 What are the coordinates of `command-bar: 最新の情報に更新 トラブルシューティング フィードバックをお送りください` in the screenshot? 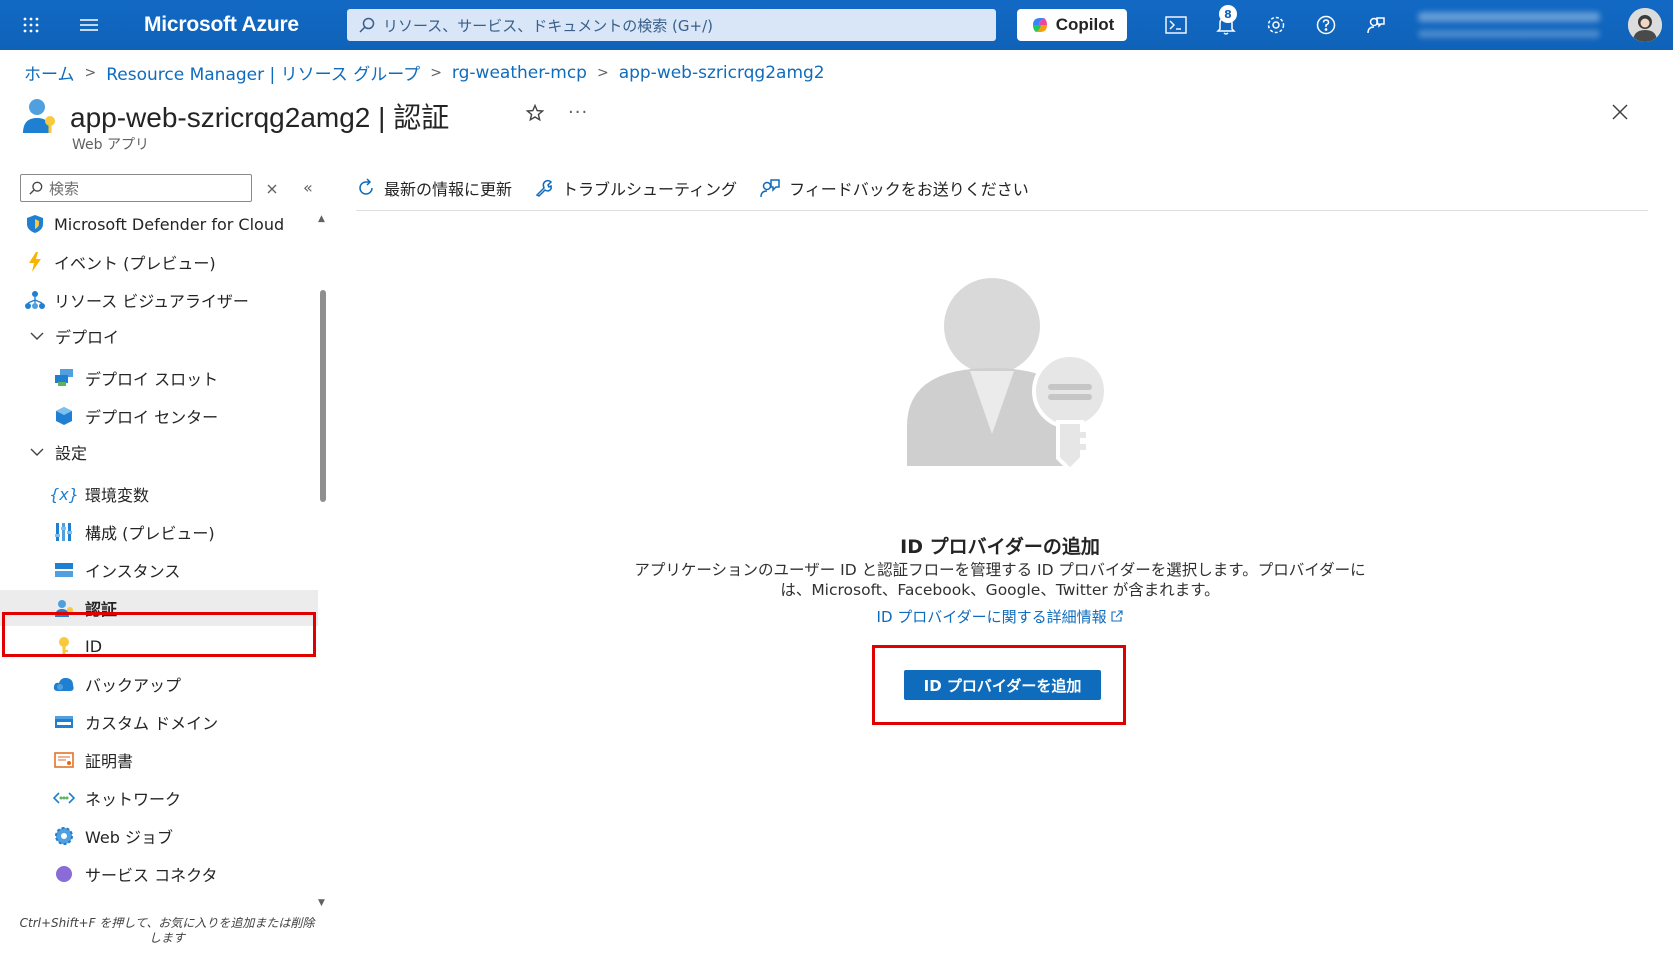 It's located at (703, 188).